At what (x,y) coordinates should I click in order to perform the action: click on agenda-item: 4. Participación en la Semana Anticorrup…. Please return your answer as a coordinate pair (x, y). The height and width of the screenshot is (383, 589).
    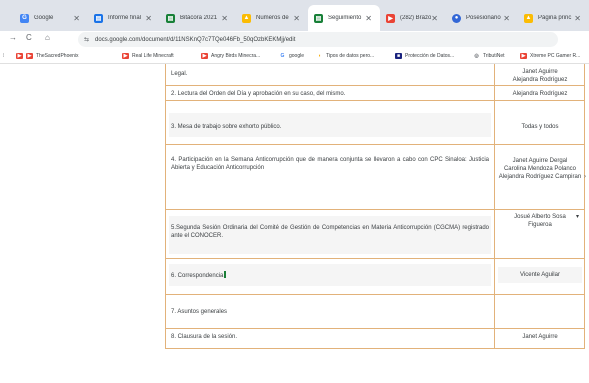
    Looking at the image, I should click on (330, 164).